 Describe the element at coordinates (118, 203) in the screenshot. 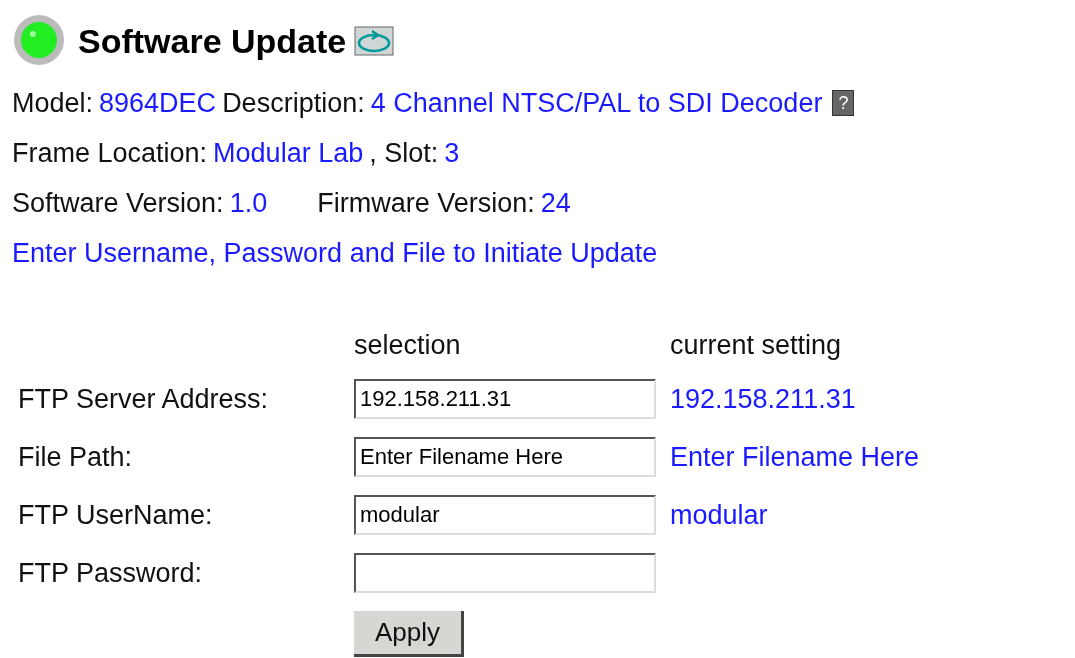

I see `field-label: Software Version:` at that location.